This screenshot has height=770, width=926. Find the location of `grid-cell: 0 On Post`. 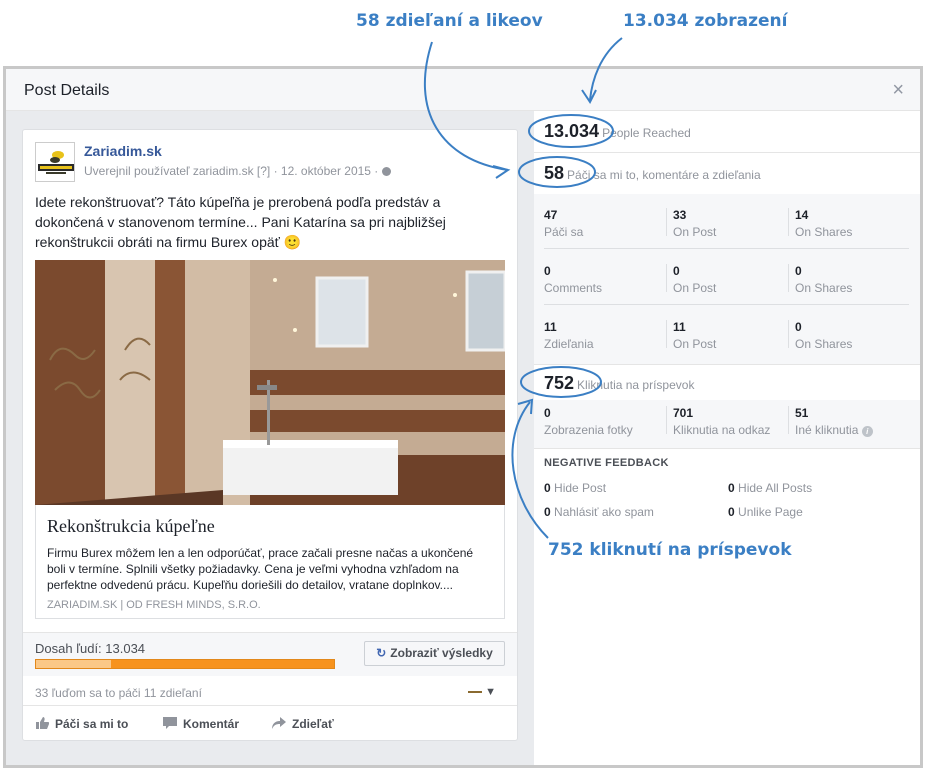

grid-cell: 0 On Post is located at coordinates (732, 279).